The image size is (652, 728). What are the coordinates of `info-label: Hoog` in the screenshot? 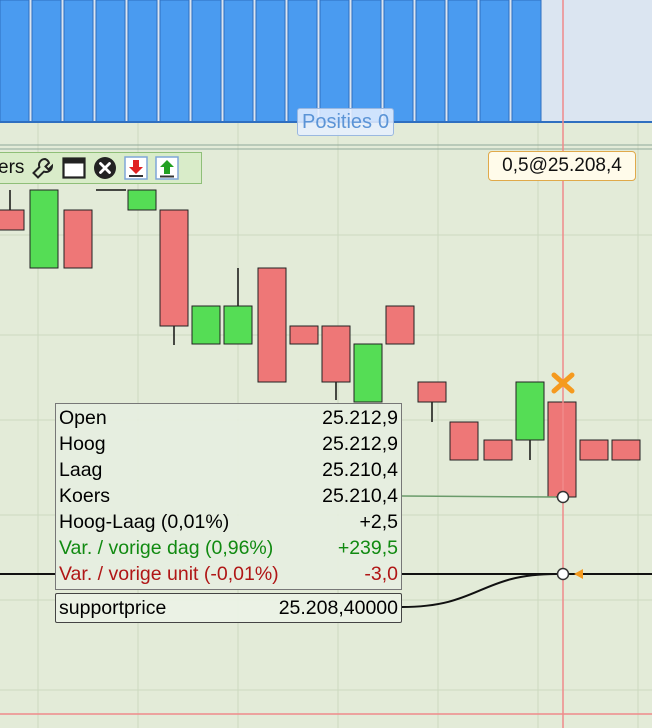 It's located at (82, 444).